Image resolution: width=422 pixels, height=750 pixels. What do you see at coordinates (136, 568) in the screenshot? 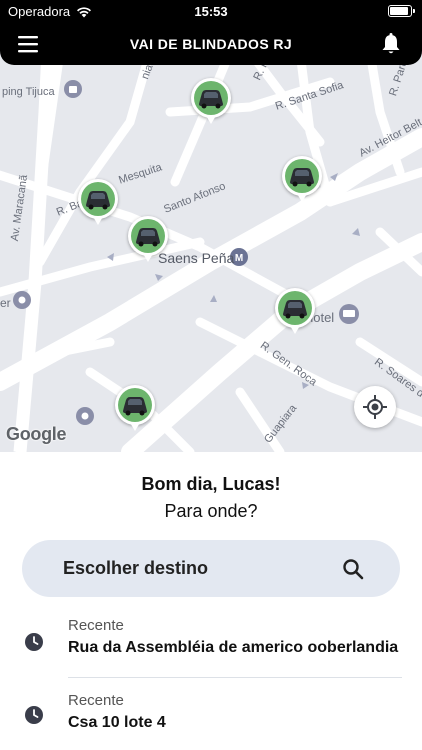
I see `search-label: Escolher destino` at bounding box center [136, 568].